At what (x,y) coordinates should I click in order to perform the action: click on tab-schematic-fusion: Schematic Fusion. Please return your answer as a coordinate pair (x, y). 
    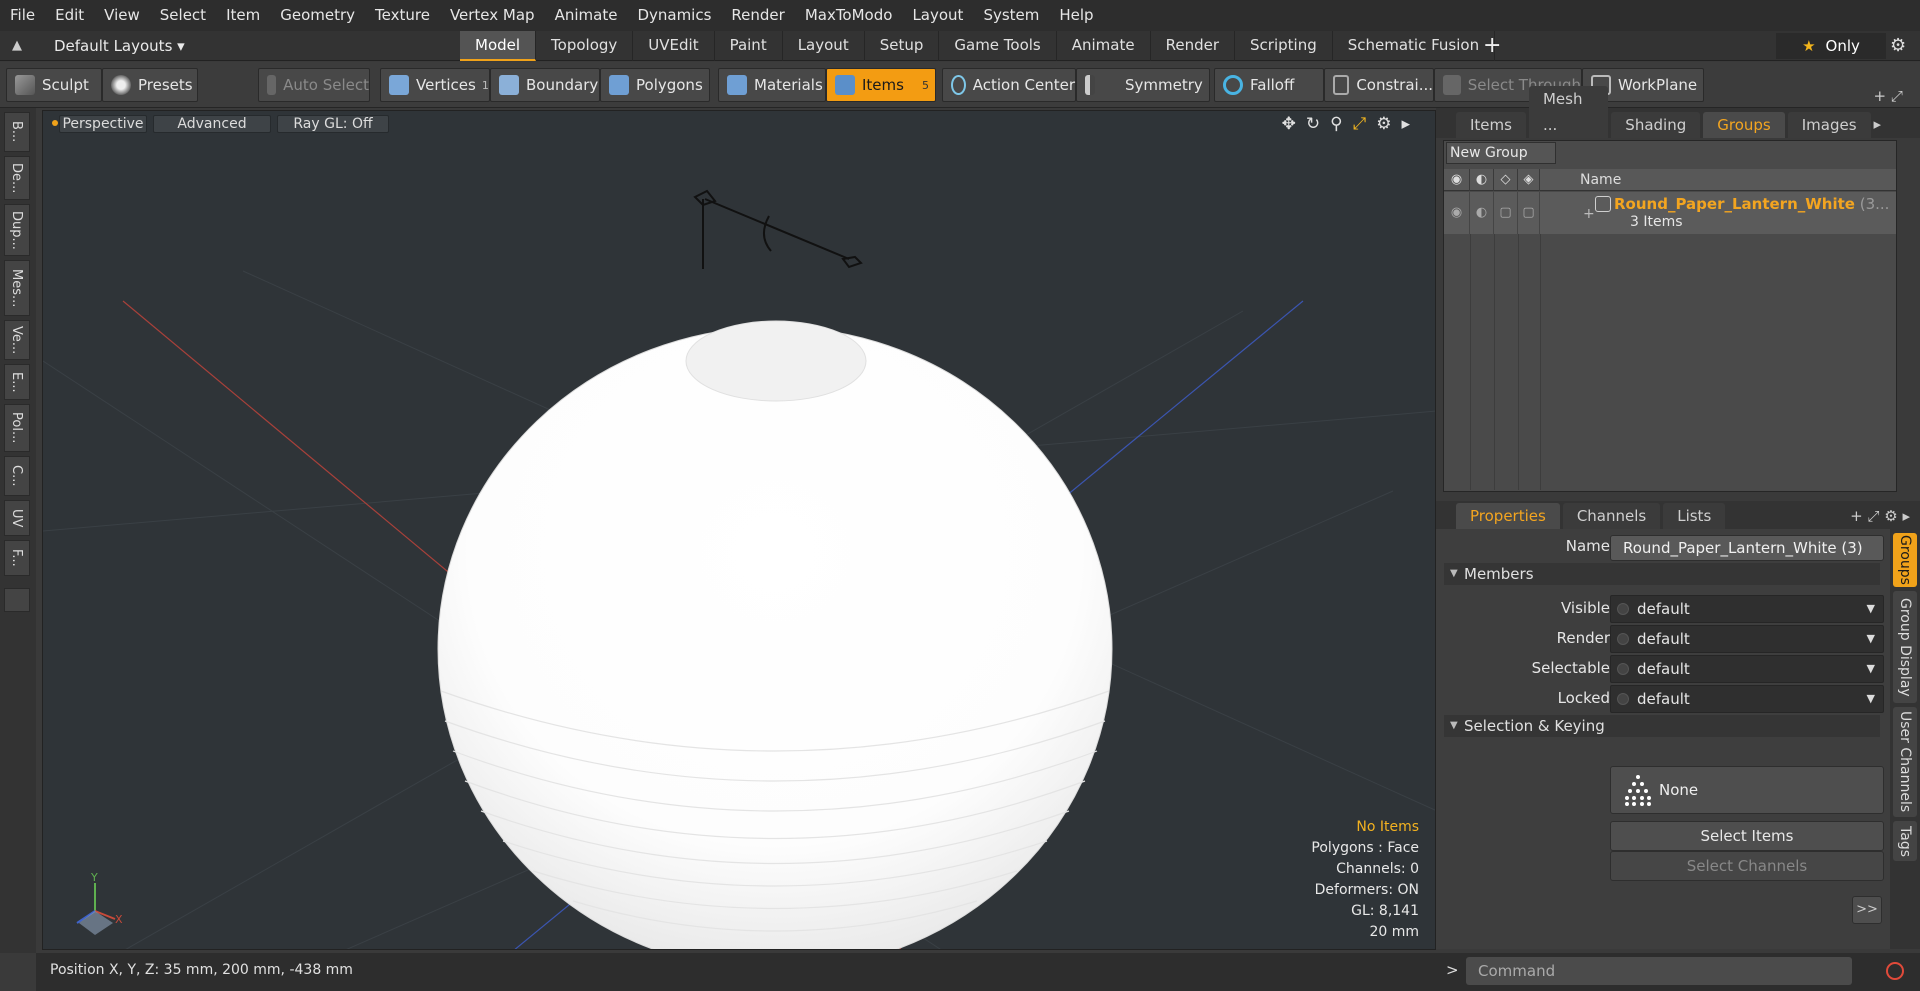
    Looking at the image, I should click on (1414, 46).